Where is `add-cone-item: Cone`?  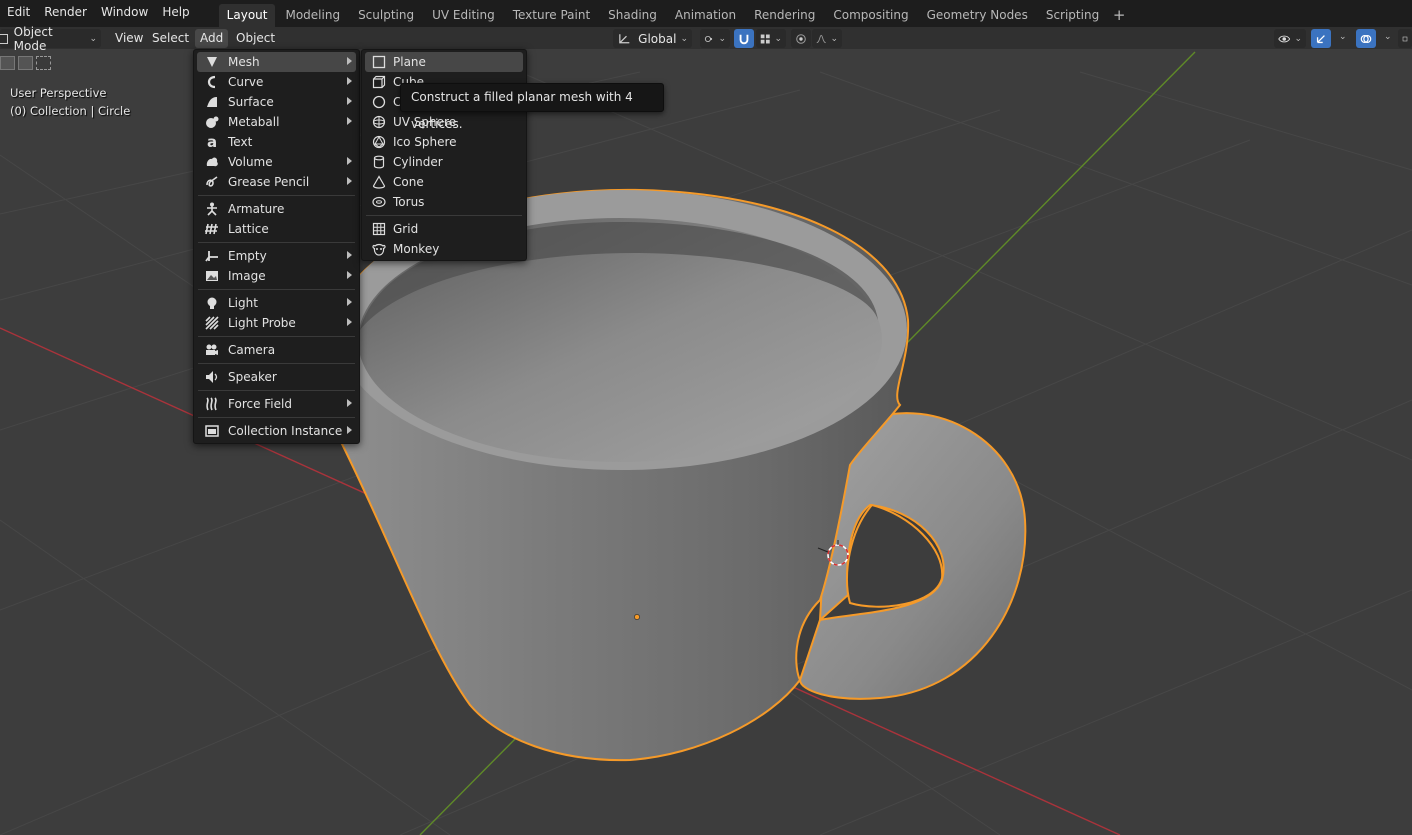
add-cone-item: Cone is located at coordinates (444, 182).